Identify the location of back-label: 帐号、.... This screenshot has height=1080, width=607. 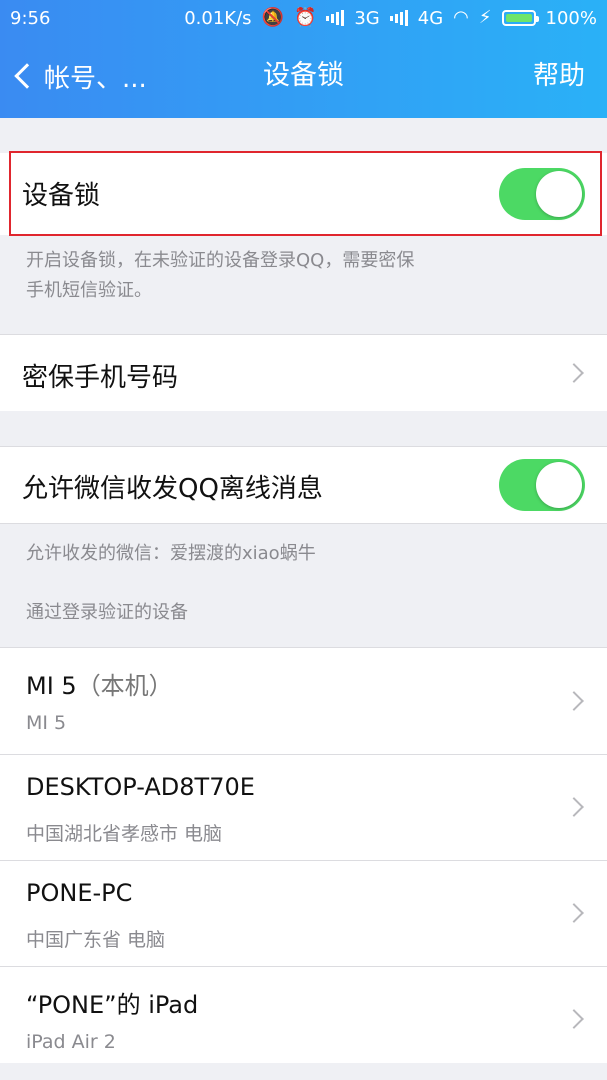
(95, 78).